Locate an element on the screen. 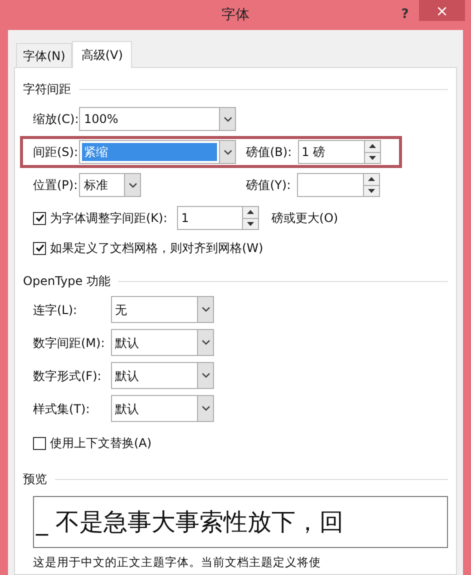 The height and width of the screenshot is (575, 471). dropdown-value: 标准 is located at coordinates (96, 185).